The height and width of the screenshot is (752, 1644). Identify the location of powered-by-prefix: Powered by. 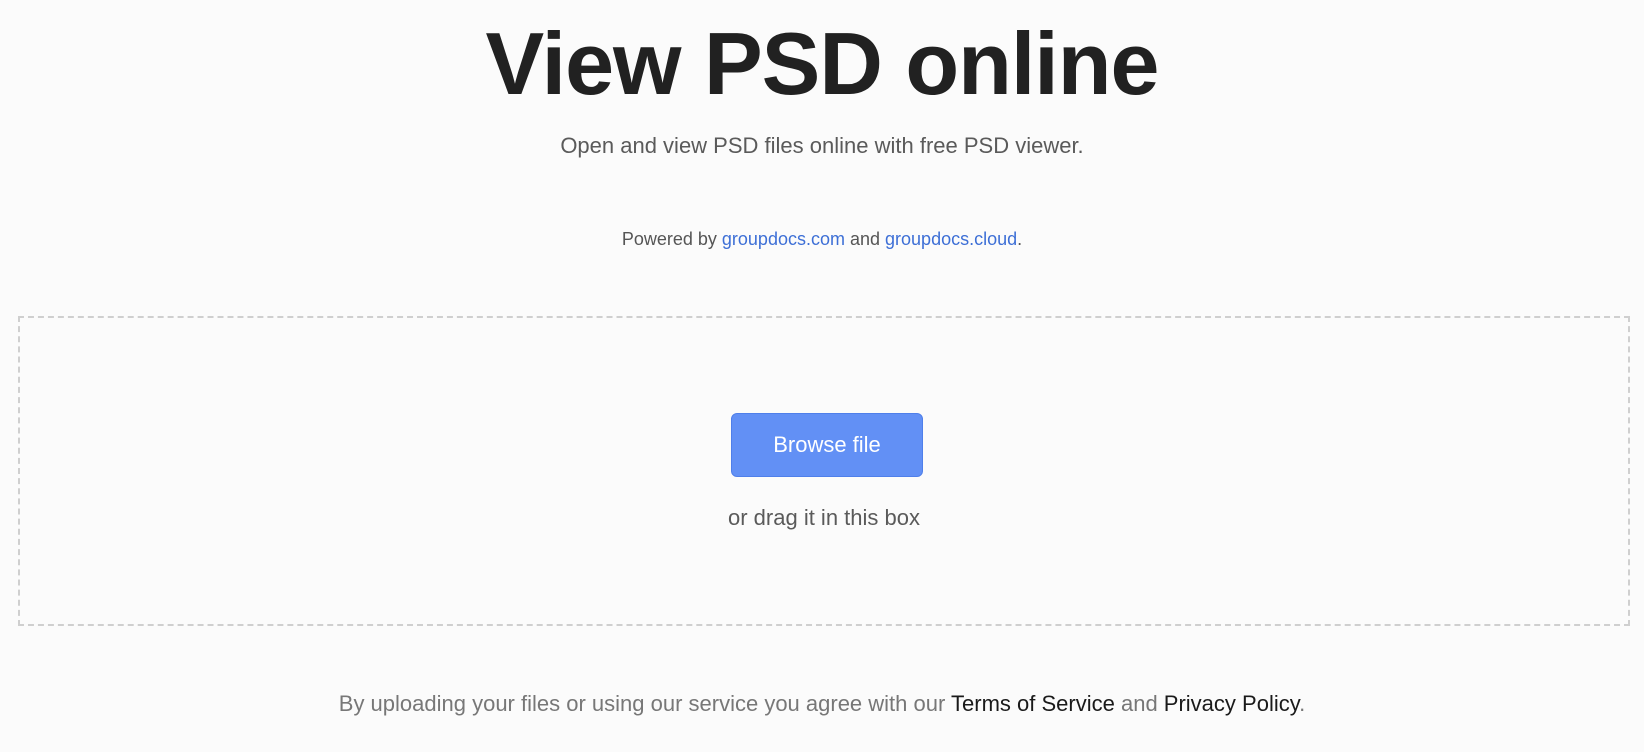
(671, 239).